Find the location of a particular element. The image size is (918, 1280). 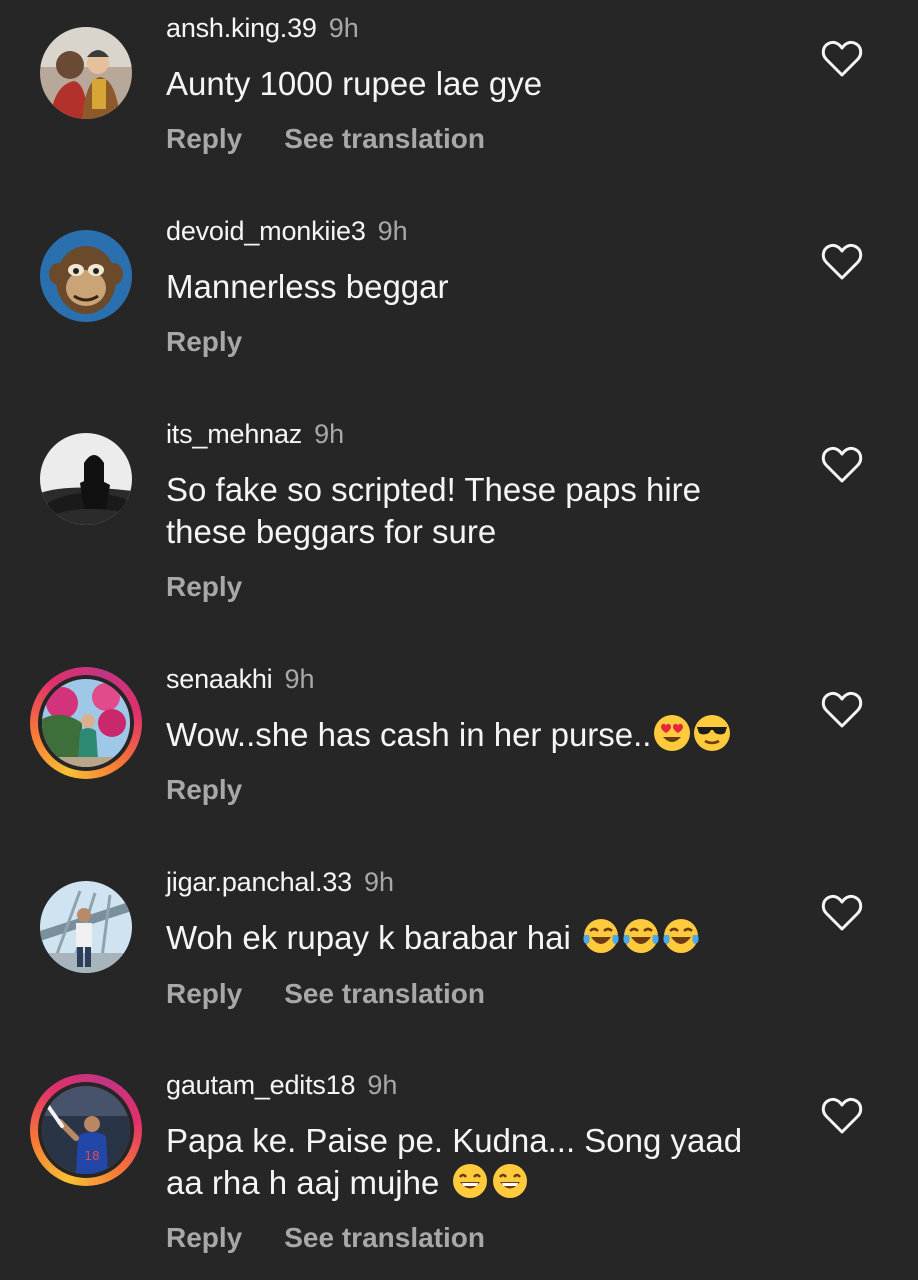

profile-photo-icon: 18 is located at coordinates (86, 1130).